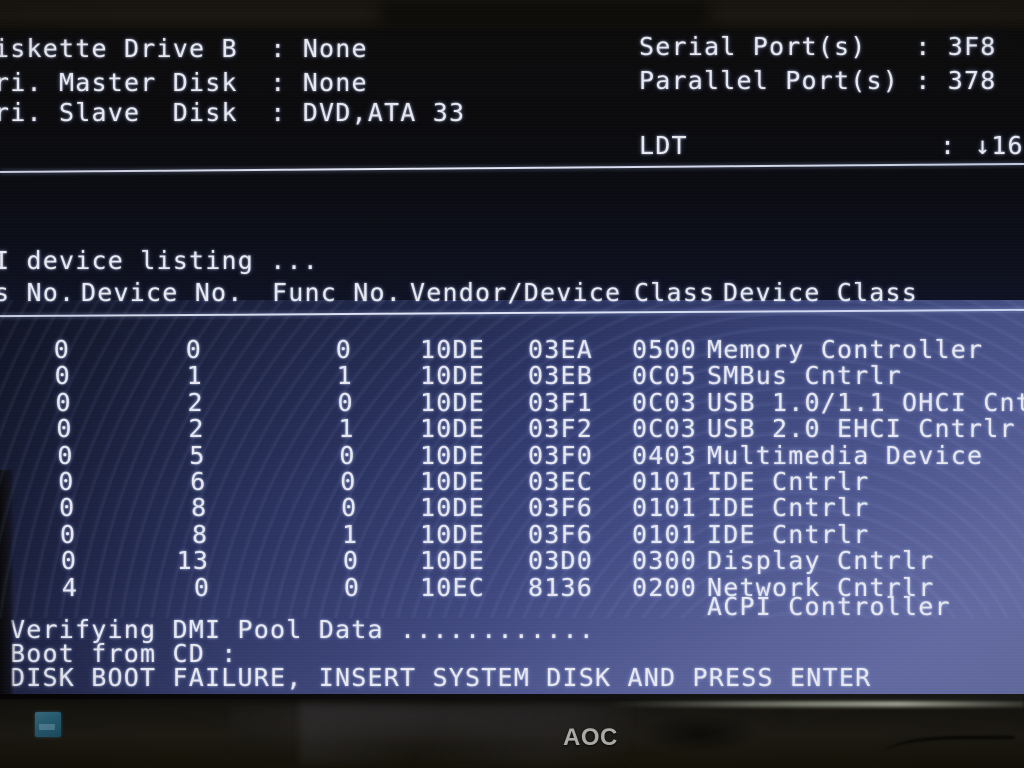  I want to click on pci-cell-device-no: 6, so click(198, 481).